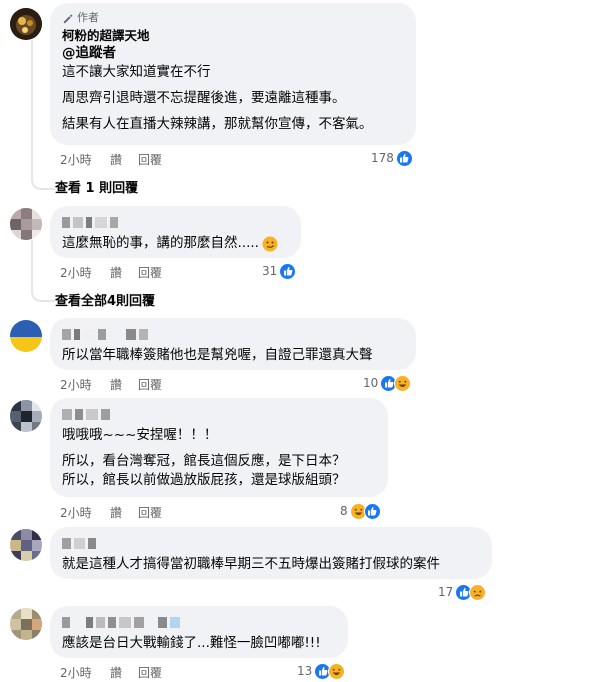  Describe the element at coordinates (344, 511) in the screenshot. I see `reaction-count: 8` at that location.